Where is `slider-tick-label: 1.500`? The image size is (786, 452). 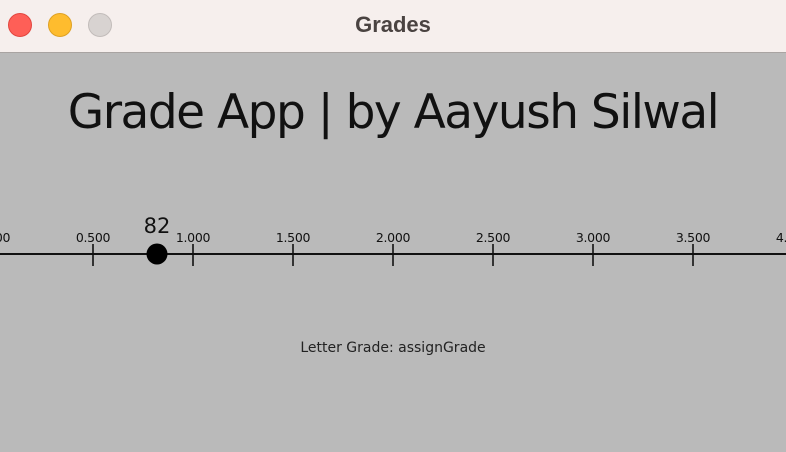 slider-tick-label: 1.500 is located at coordinates (293, 237).